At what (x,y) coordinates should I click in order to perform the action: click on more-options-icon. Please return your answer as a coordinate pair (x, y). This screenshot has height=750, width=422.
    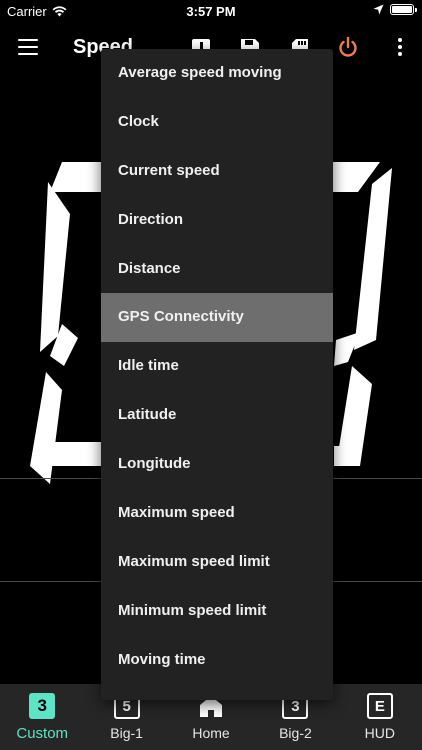
    Looking at the image, I should click on (401, 48).